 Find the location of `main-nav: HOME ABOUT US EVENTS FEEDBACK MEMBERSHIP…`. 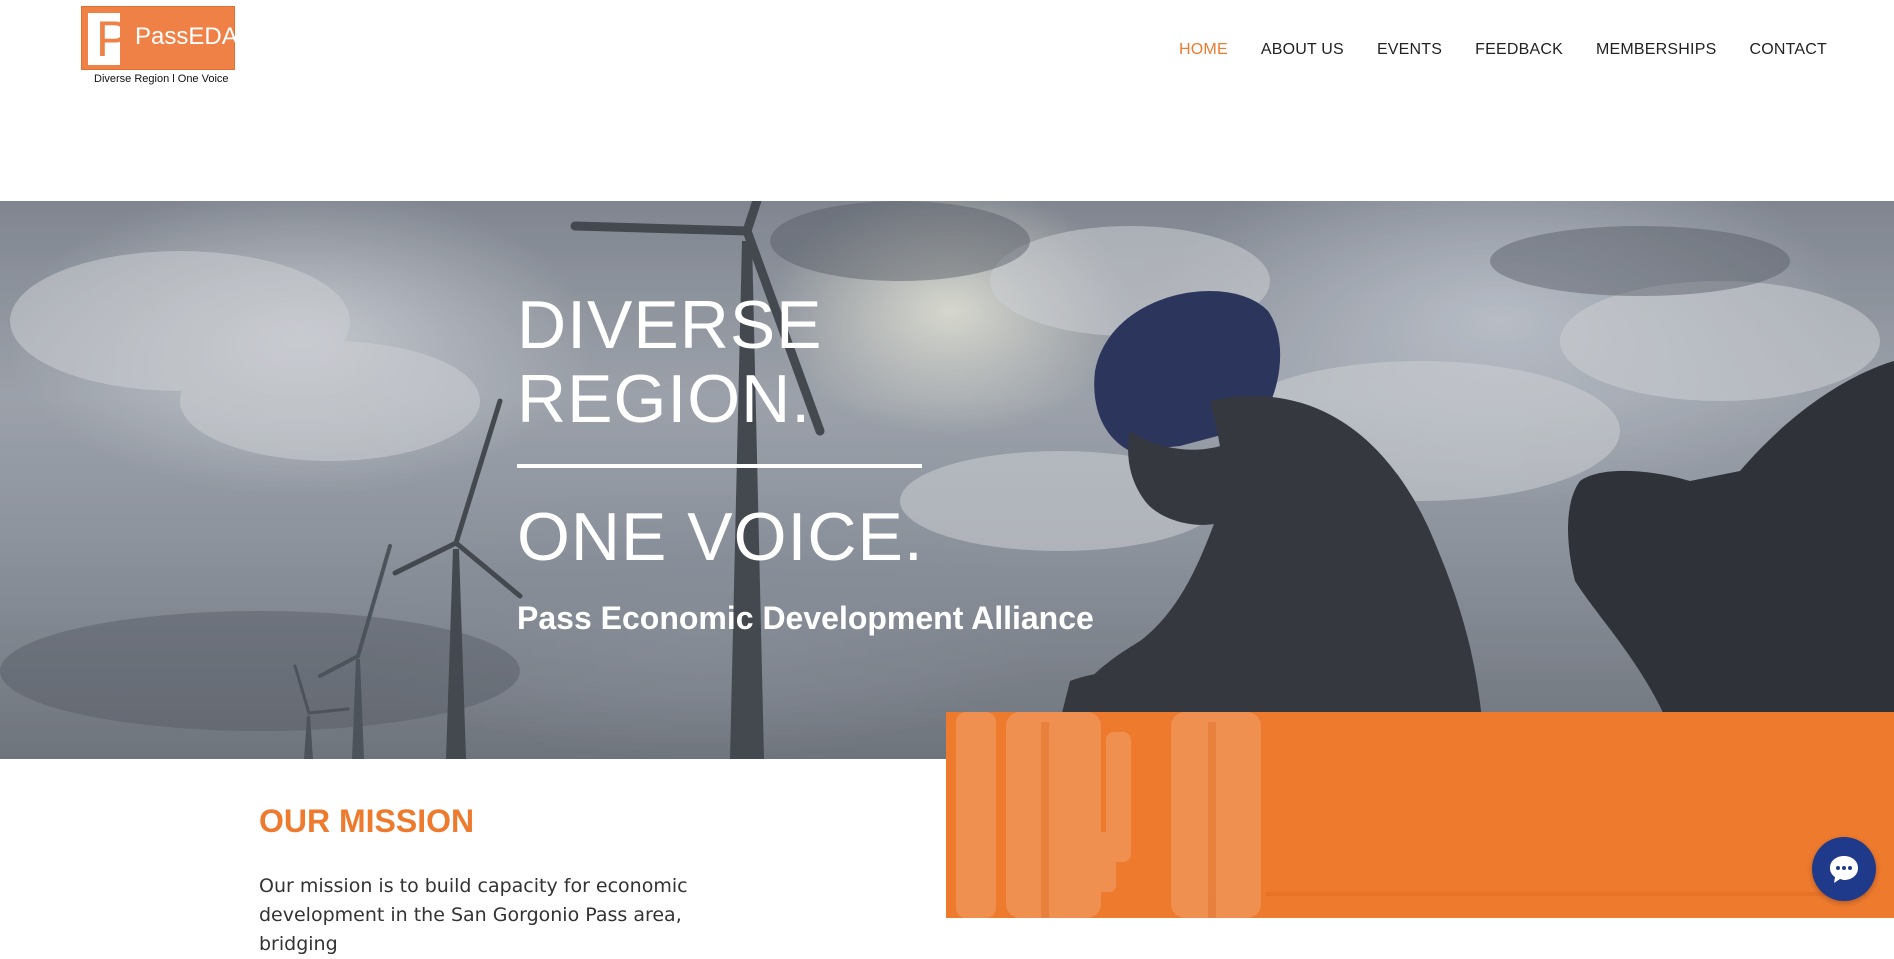

main-nav: HOME ABOUT US EVENTS FEEDBACK MEMBERSHIP… is located at coordinates (1486, 50).